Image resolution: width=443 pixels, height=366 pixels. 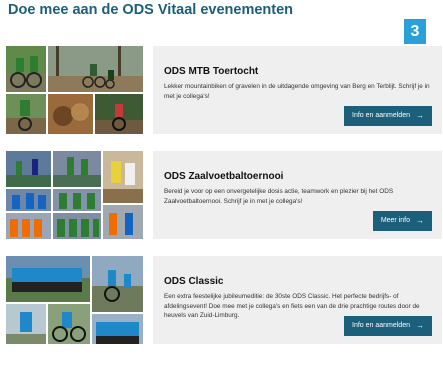 I want to click on photo-mtb-riders, so click(x=26, y=69).